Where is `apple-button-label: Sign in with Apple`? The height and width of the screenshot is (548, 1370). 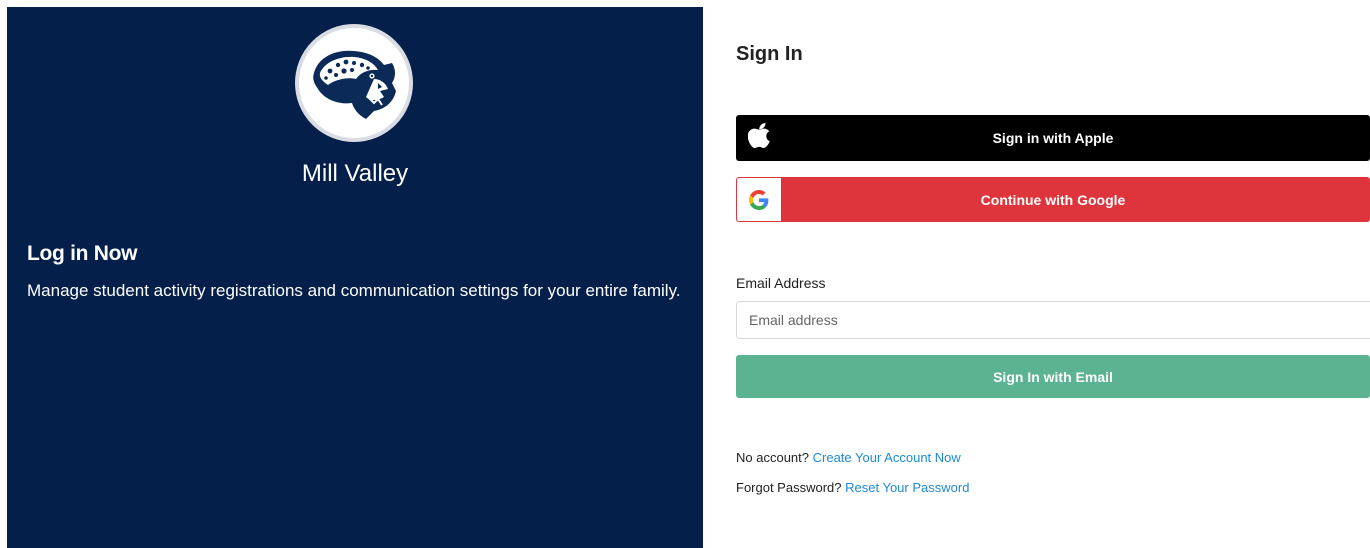 apple-button-label: Sign in with Apple is located at coordinates (1053, 138).